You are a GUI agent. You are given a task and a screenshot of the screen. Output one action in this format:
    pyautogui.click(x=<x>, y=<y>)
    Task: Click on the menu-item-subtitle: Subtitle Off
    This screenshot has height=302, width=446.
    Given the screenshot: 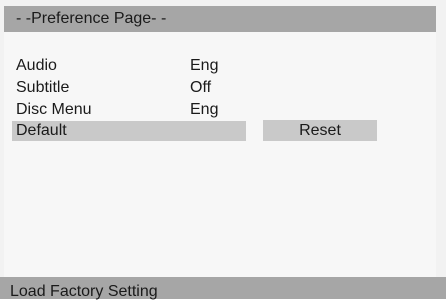 What is the action you would take?
    pyautogui.click(x=132, y=88)
    